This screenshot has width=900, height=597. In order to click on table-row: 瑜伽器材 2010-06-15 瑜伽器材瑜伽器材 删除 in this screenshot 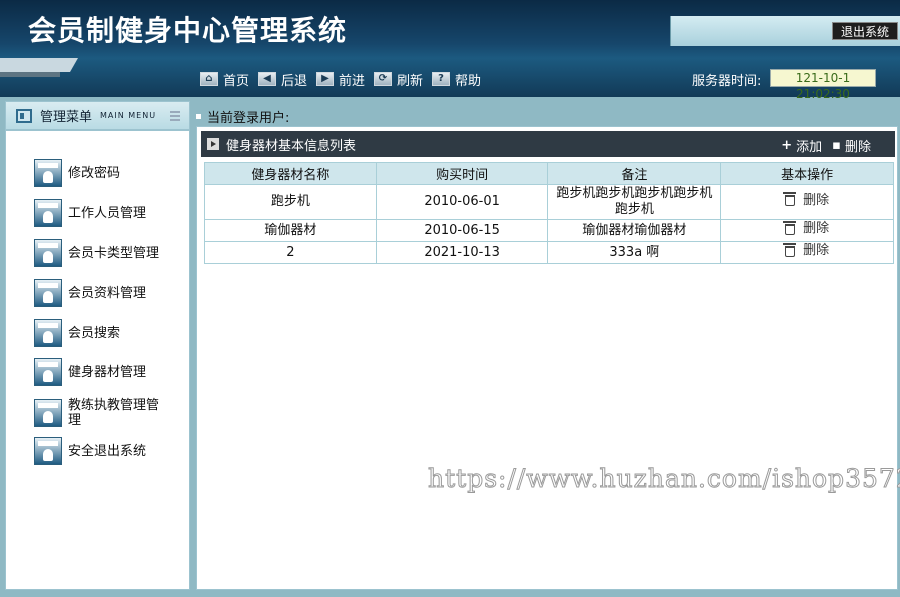, I will do `click(549, 230)`.